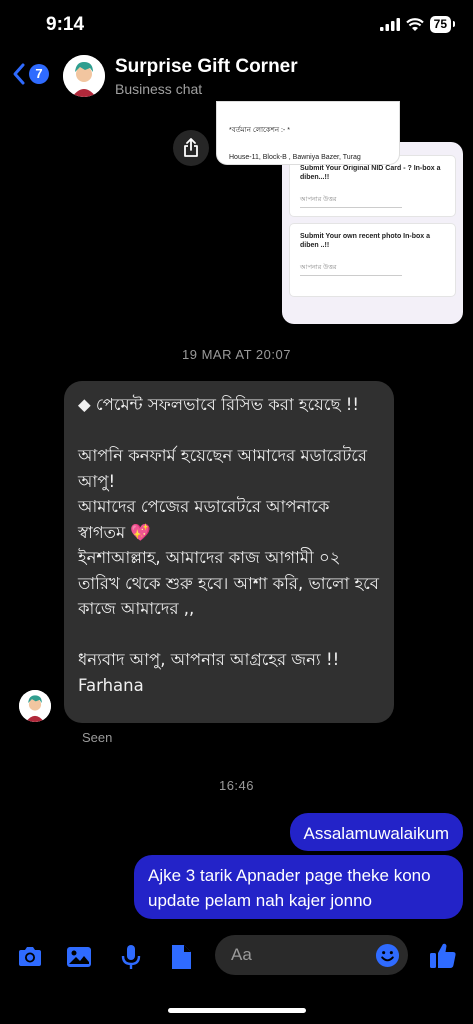 This screenshot has width=473, height=1024. I want to click on outgoing-message: Assalamuwalaikum, so click(376, 832).